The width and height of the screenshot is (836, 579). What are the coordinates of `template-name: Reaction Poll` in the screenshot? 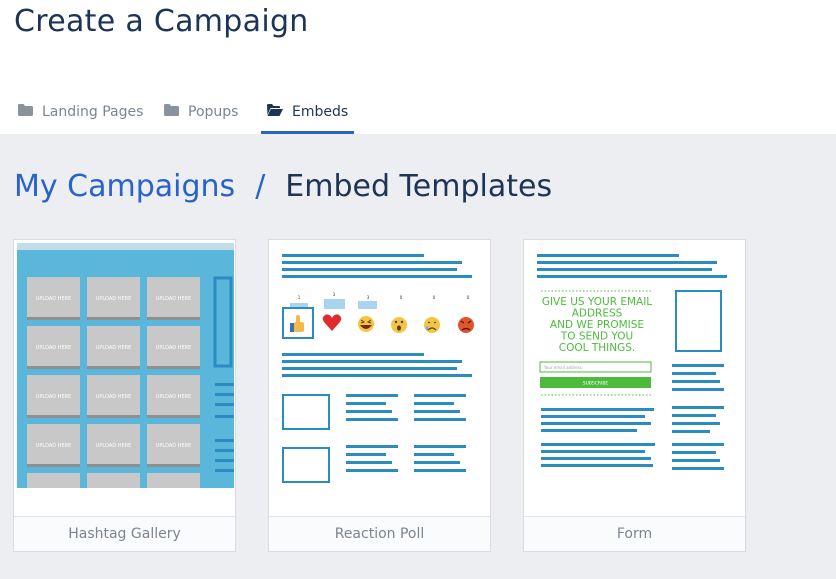 It's located at (379, 533).